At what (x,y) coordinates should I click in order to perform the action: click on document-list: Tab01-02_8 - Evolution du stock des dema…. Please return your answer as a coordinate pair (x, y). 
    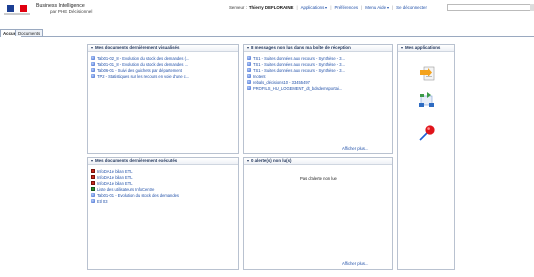
    Looking at the image, I should click on (164, 67).